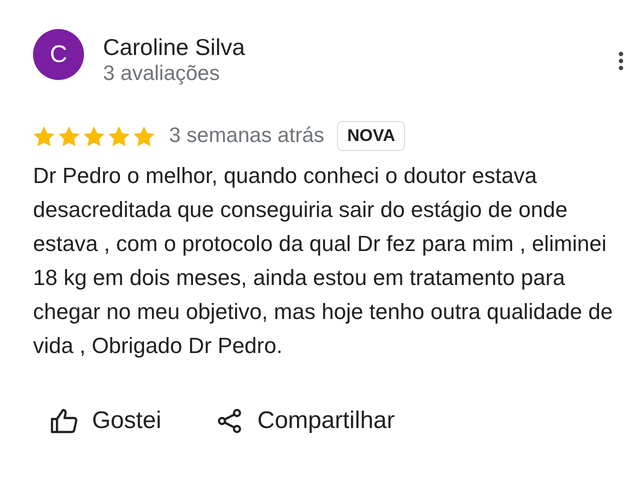  I want to click on review-count: 3 avaliações, so click(162, 74).